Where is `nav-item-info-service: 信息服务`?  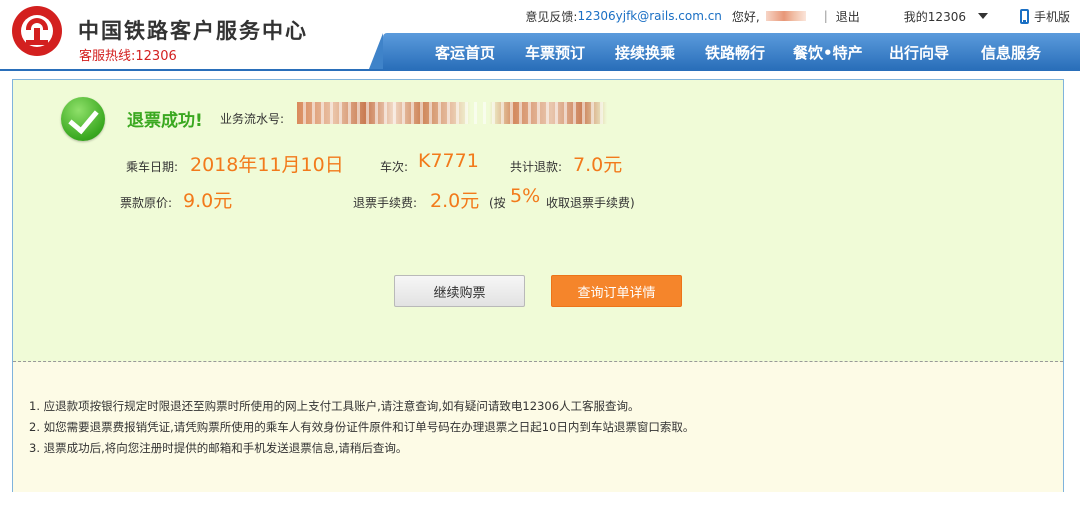 nav-item-info-service: 信息服务 is located at coordinates (1011, 52).